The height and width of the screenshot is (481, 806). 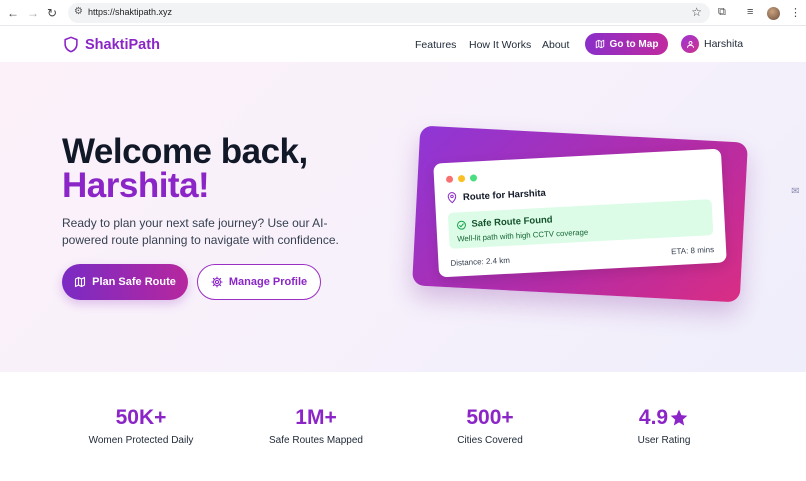 I want to click on route-title-text: Route for Harshita, so click(x=504, y=195).